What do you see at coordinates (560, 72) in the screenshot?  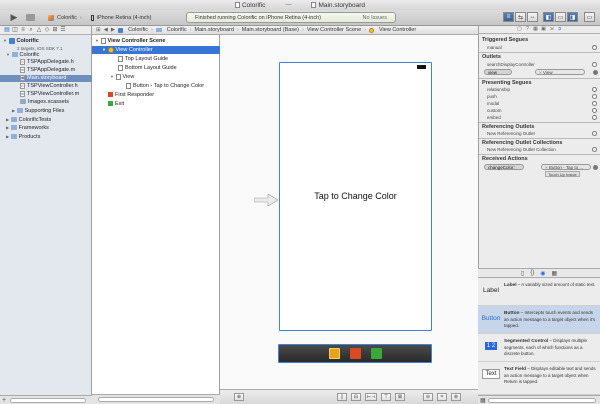 I see `view-outlet-target: × View` at bounding box center [560, 72].